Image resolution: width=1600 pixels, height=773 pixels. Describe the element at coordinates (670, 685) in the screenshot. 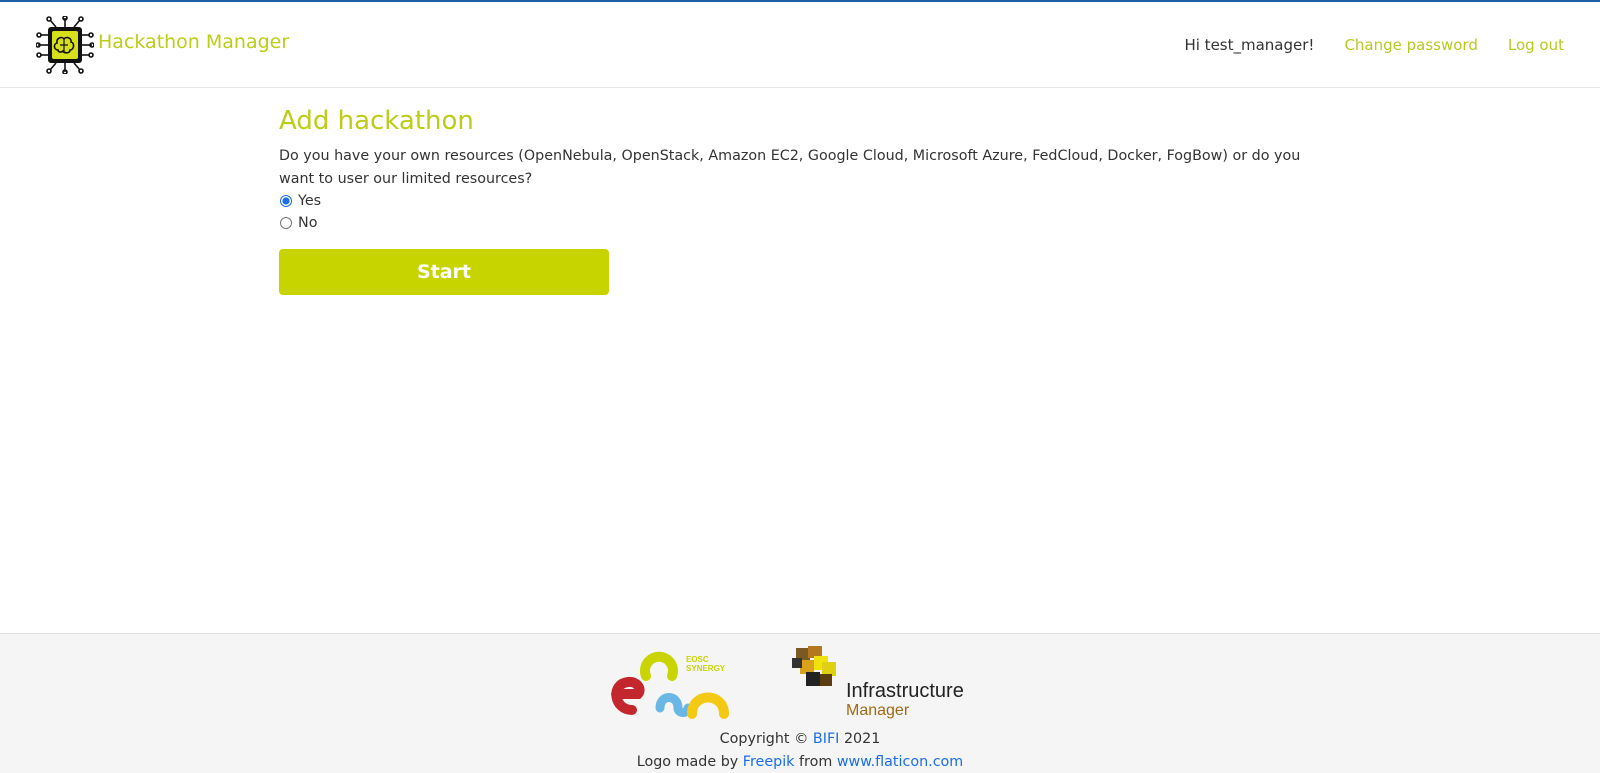

I see `eosc-synergy-logo: EOSC SYNERGY` at that location.